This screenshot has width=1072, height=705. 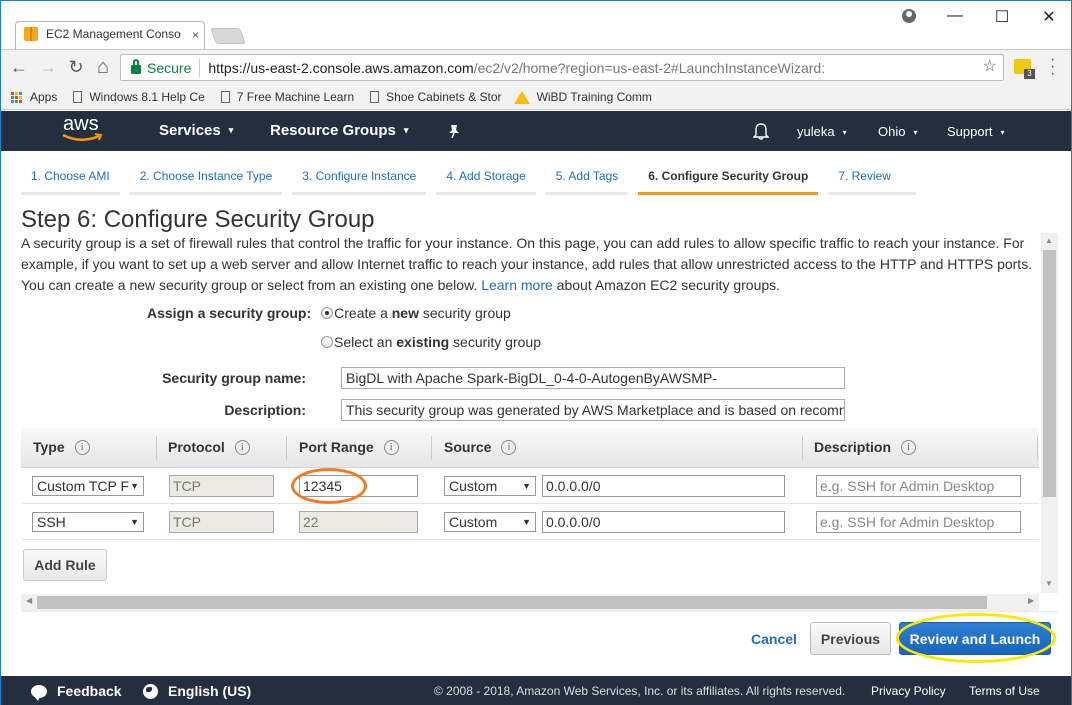 I want to click on bookmark-item: WiBD Training Comm, so click(x=582, y=97).